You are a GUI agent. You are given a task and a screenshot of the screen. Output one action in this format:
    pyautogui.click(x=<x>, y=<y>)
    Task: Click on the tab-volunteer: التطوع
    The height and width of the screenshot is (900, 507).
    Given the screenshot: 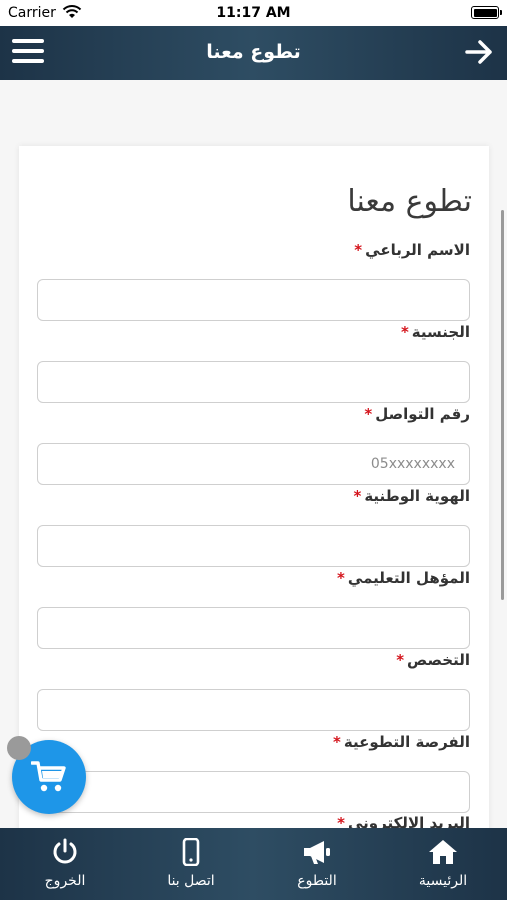 What is the action you would take?
    pyautogui.click(x=317, y=864)
    